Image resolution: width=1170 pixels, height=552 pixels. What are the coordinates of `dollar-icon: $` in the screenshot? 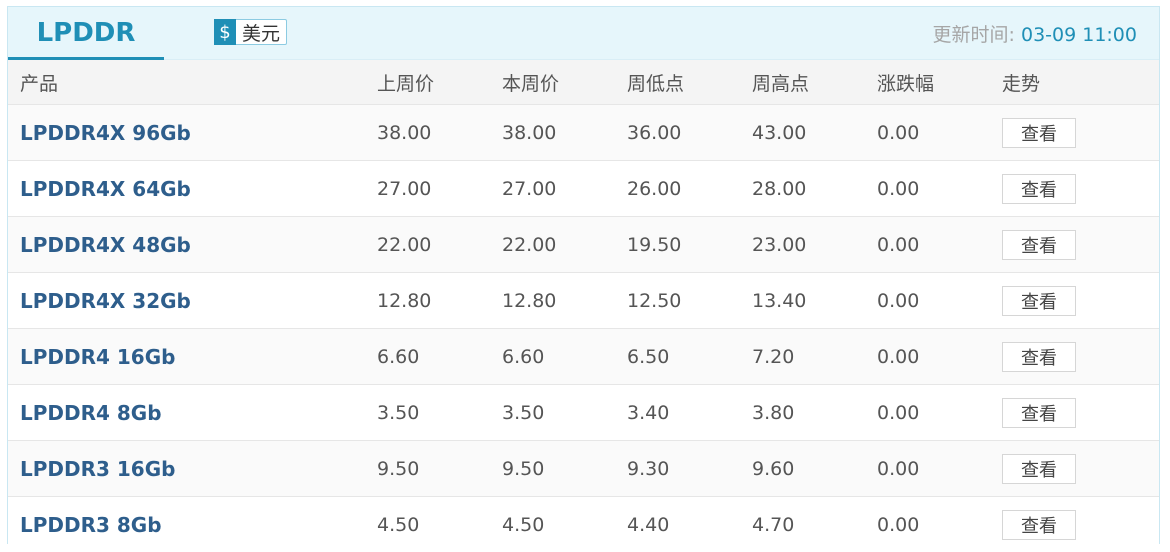 It's located at (225, 32).